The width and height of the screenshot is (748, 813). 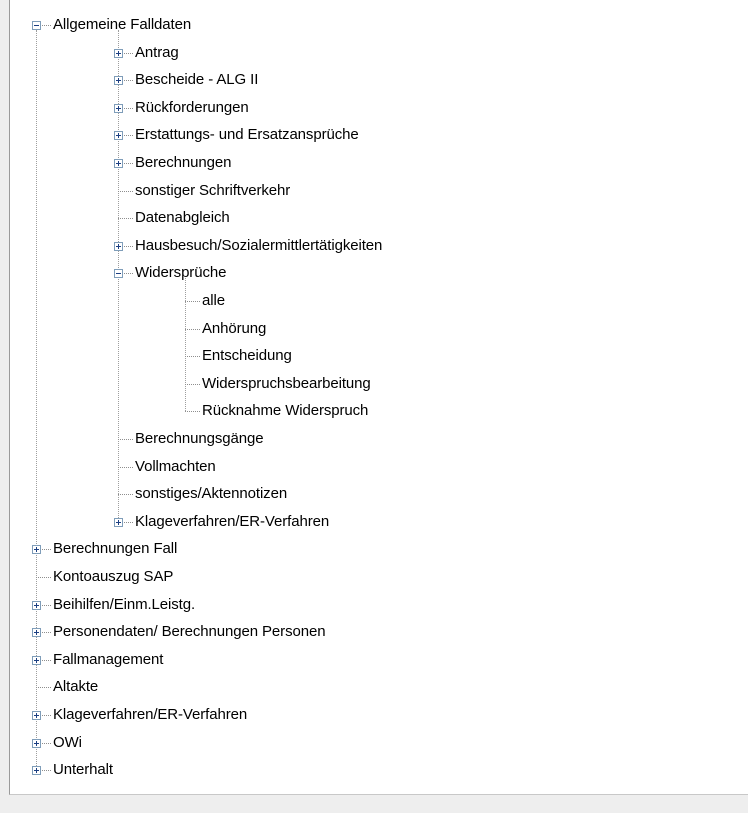 I want to click on tree-item-label: Kontoauszug SAP, so click(x=113, y=577).